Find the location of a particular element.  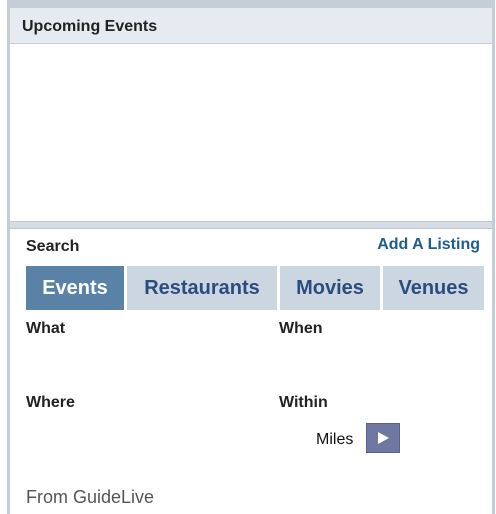

what-label: What is located at coordinates (46, 328).